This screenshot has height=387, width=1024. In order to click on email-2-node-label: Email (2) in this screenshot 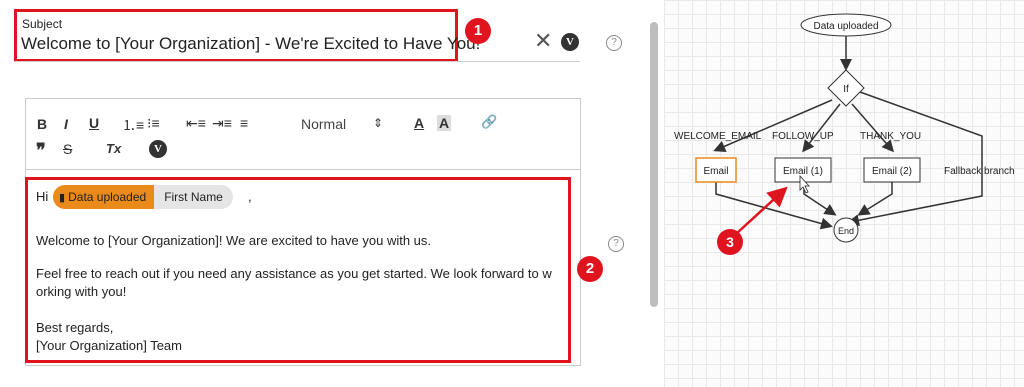, I will do `click(892, 171)`.